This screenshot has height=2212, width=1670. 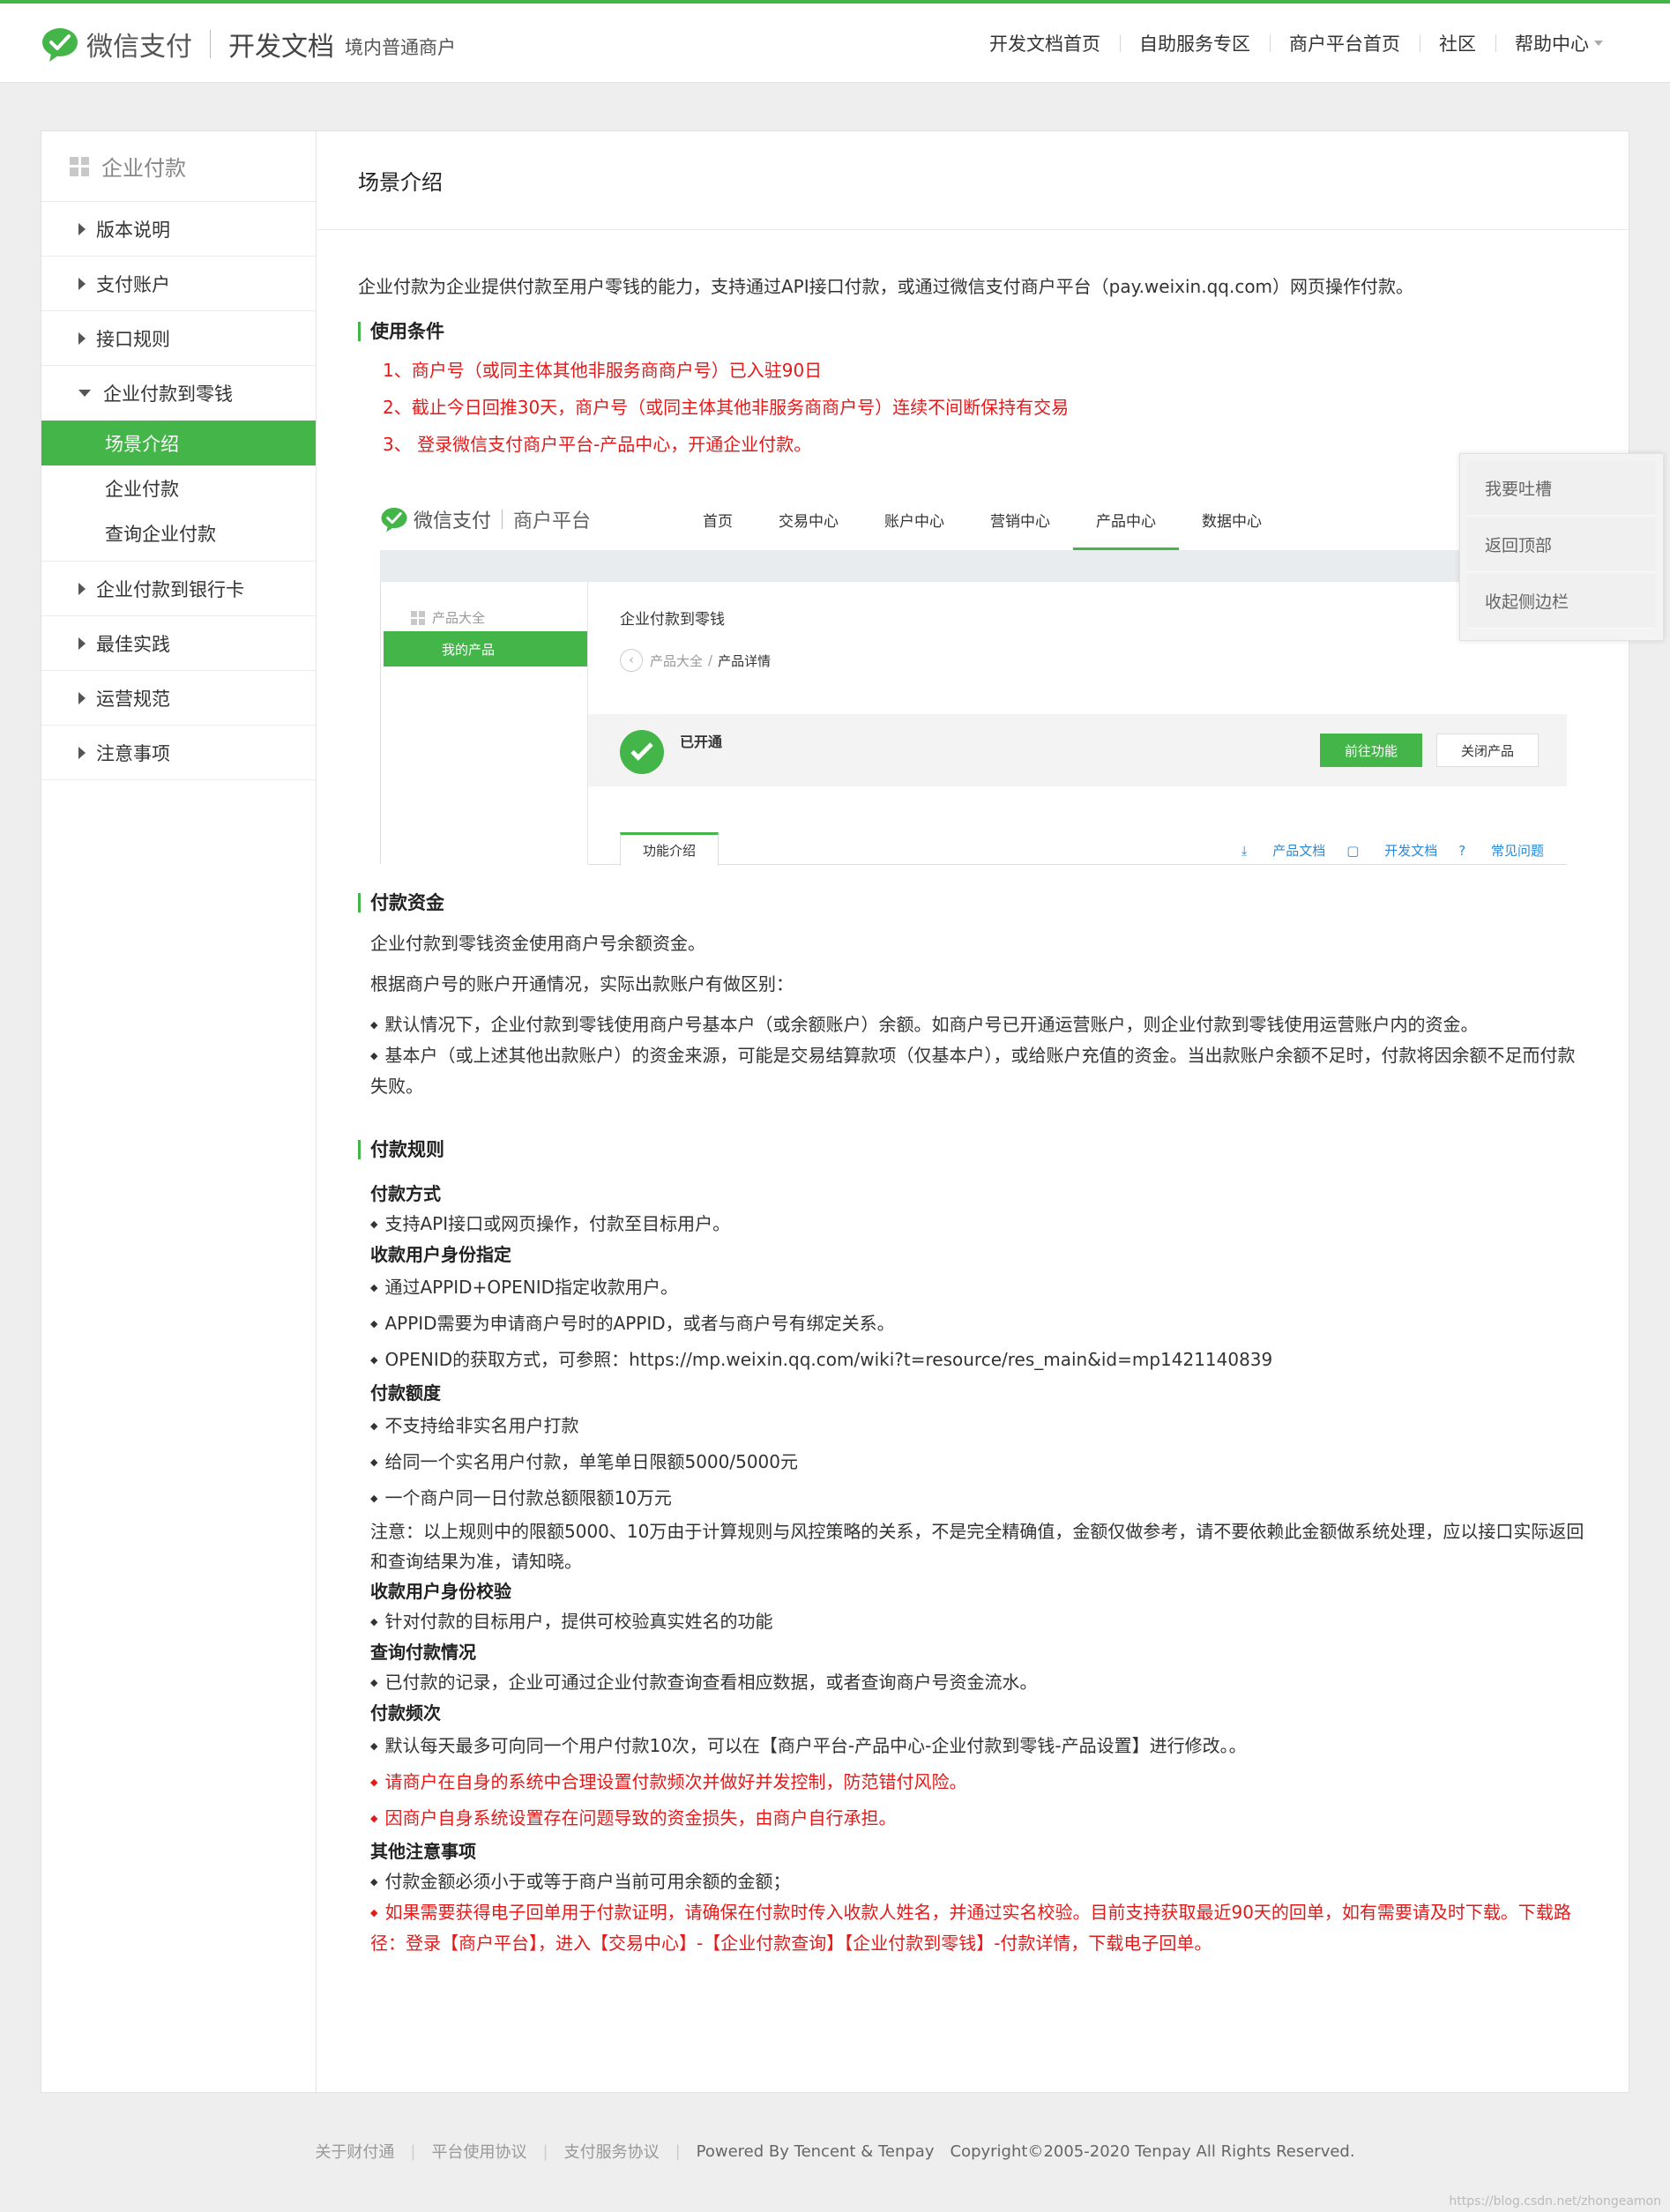 What do you see at coordinates (612, 2151) in the screenshot?
I see `footer-link-payment-agreement: 支付服务协议` at bounding box center [612, 2151].